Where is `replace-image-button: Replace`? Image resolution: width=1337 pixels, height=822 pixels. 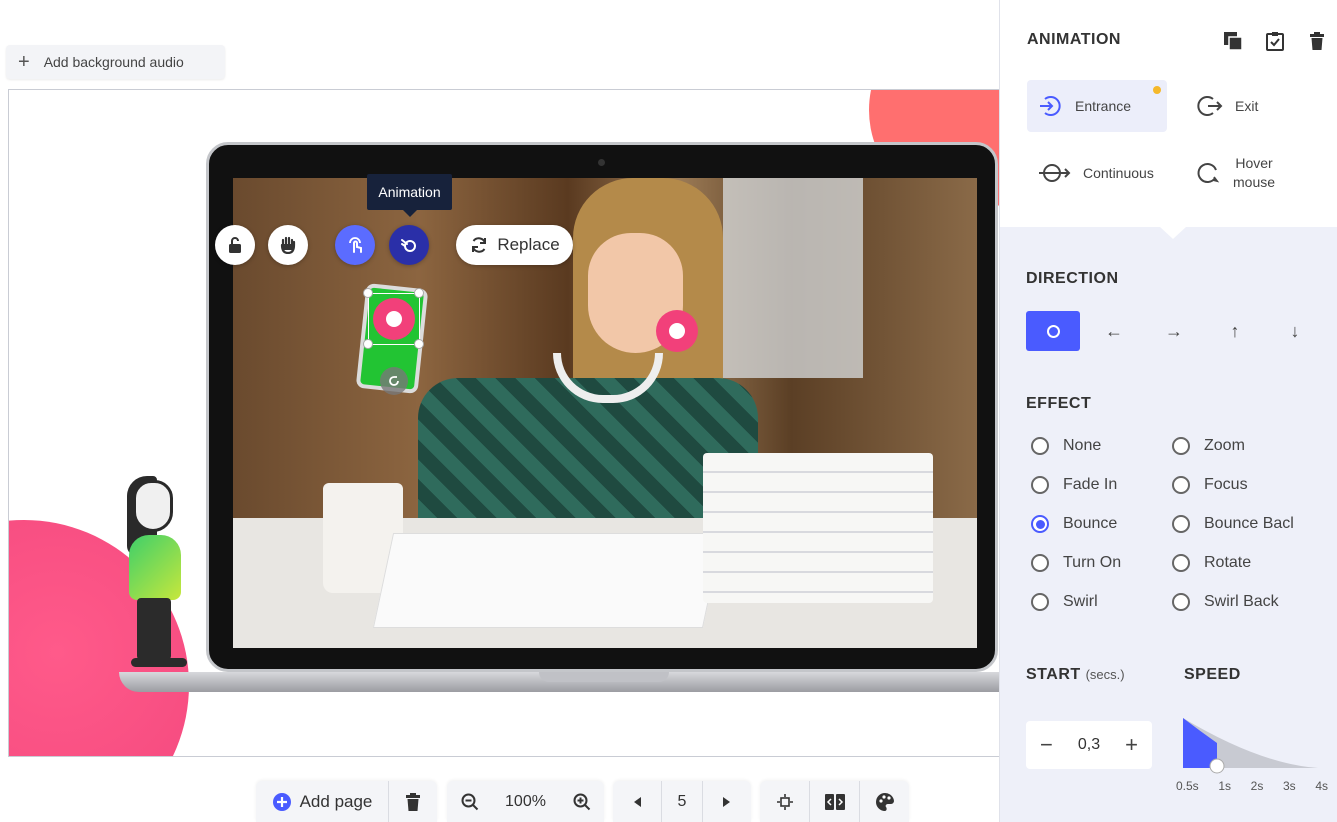 replace-image-button: Replace is located at coordinates (514, 245).